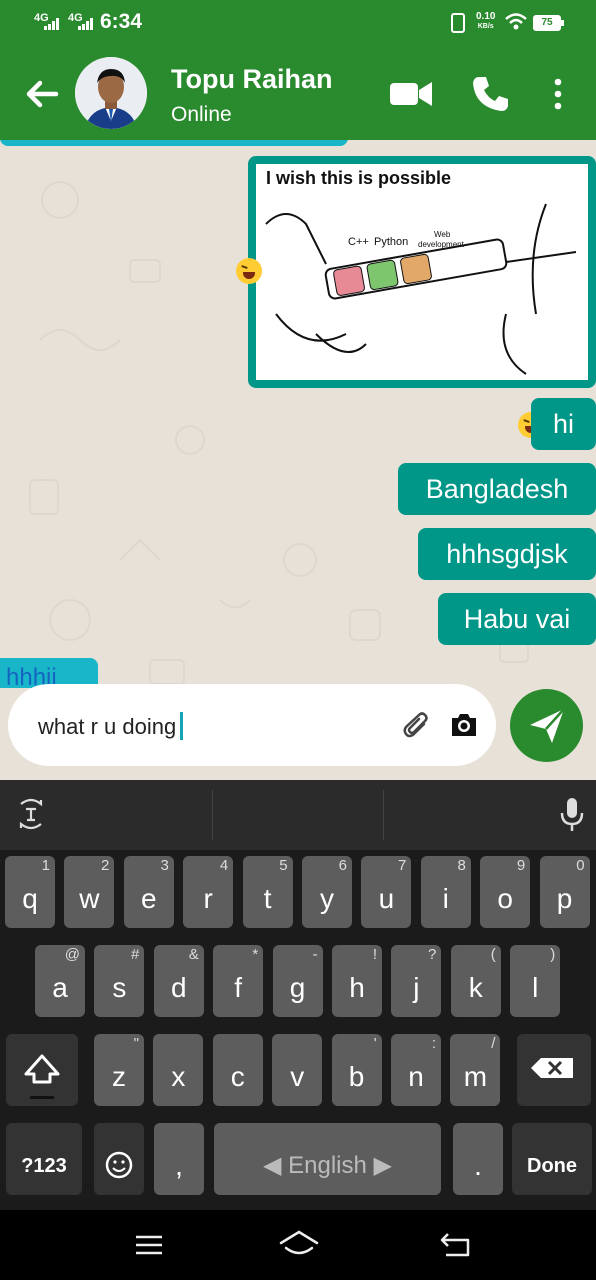  What do you see at coordinates (517, 619) in the screenshot?
I see `message-bubble: Habu vai` at bounding box center [517, 619].